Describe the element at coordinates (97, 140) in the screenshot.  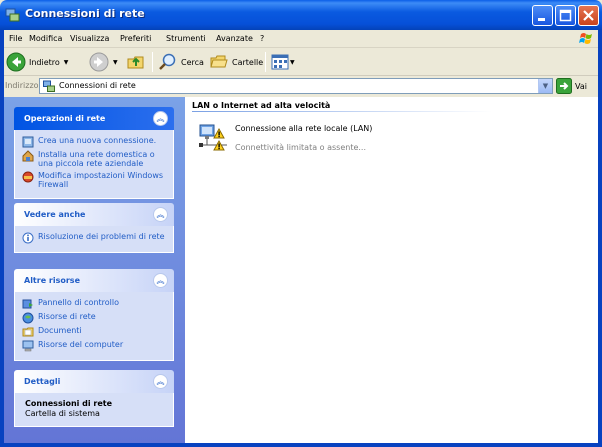
I see `task-label: Crea una nuova connessione.` at that location.